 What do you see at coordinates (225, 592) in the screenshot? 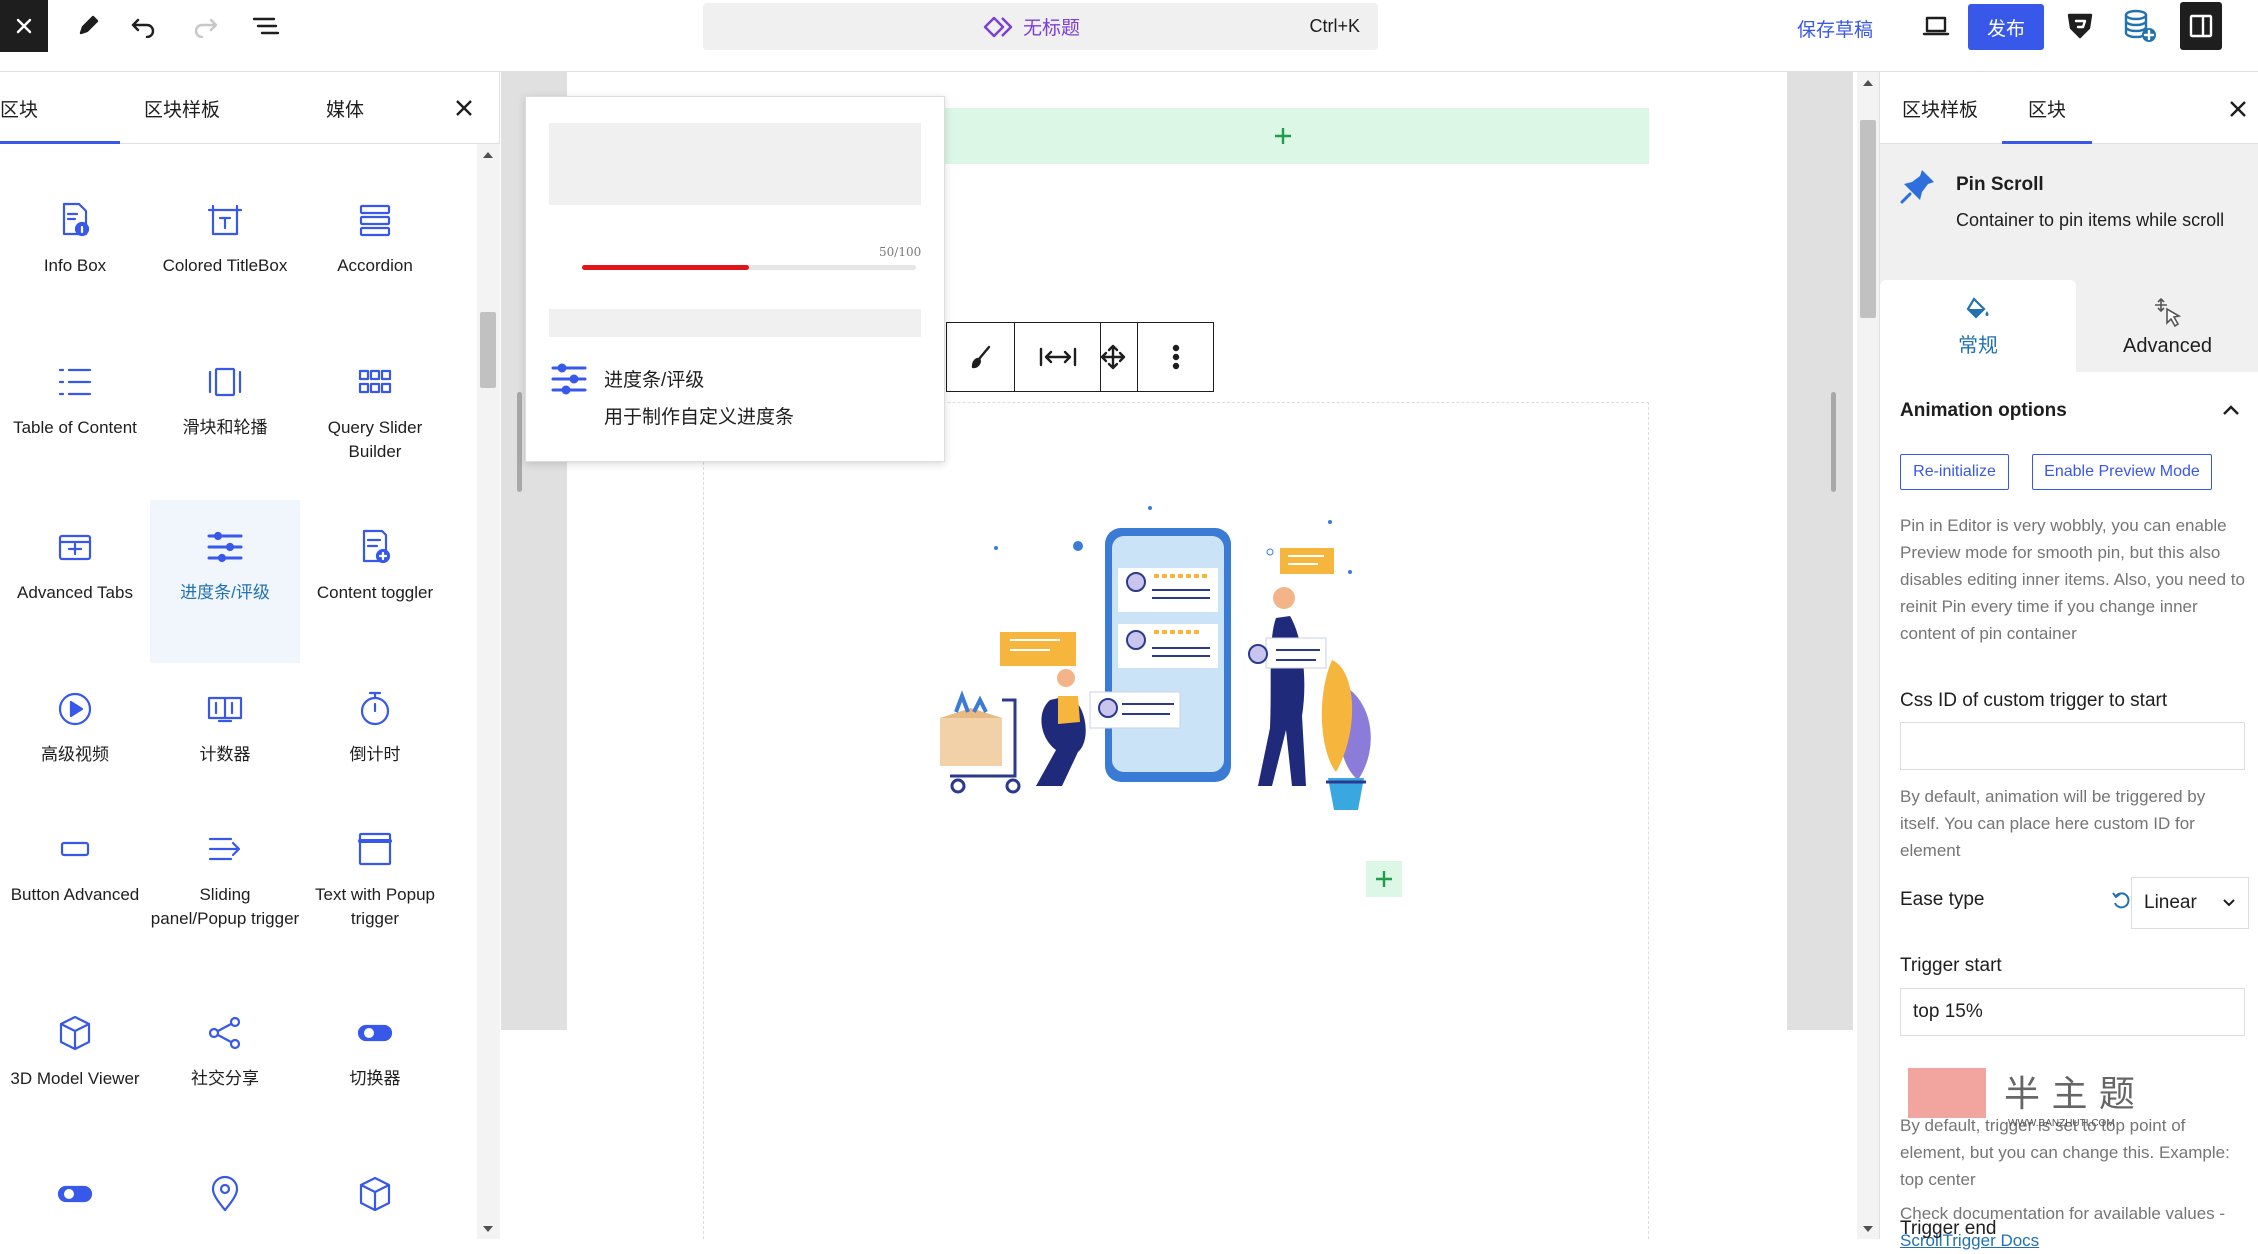
I see `block-label: 进度条/评级` at bounding box center [225, 592].